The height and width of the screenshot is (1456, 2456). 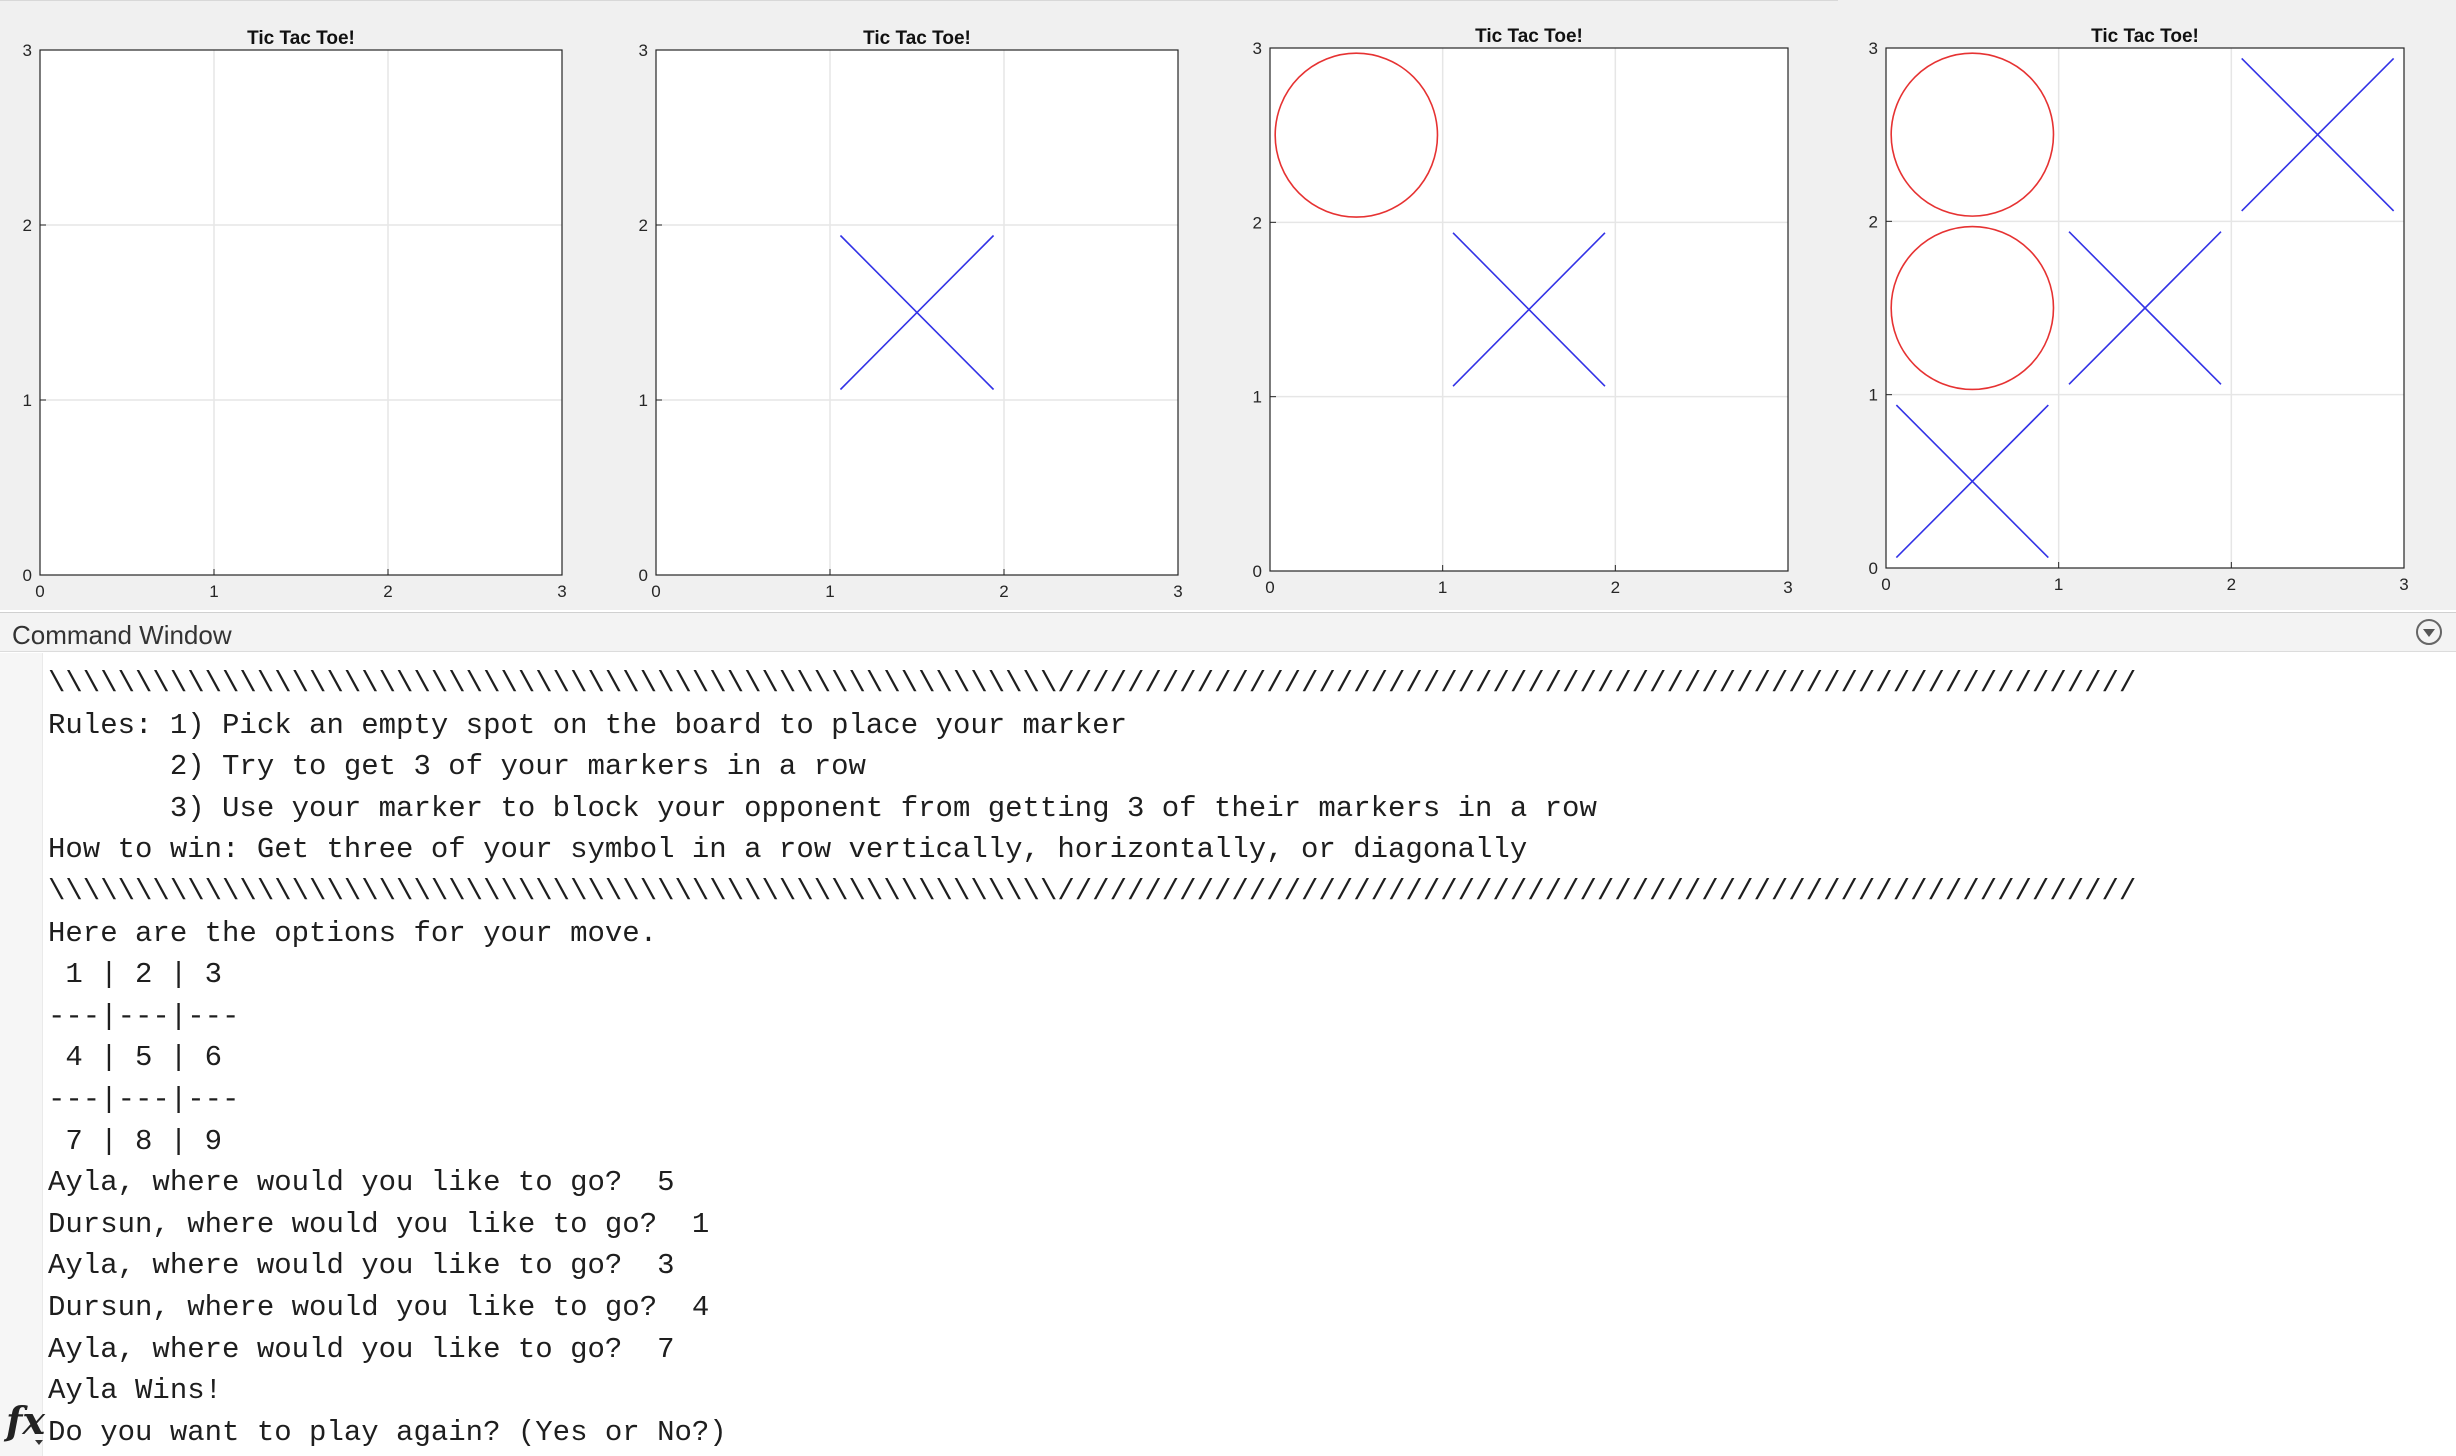 I want to click on figure-window-2: 0 1 2 3 0 1 2 3 Tic Tac Toe!, so click(x=921, y=305).